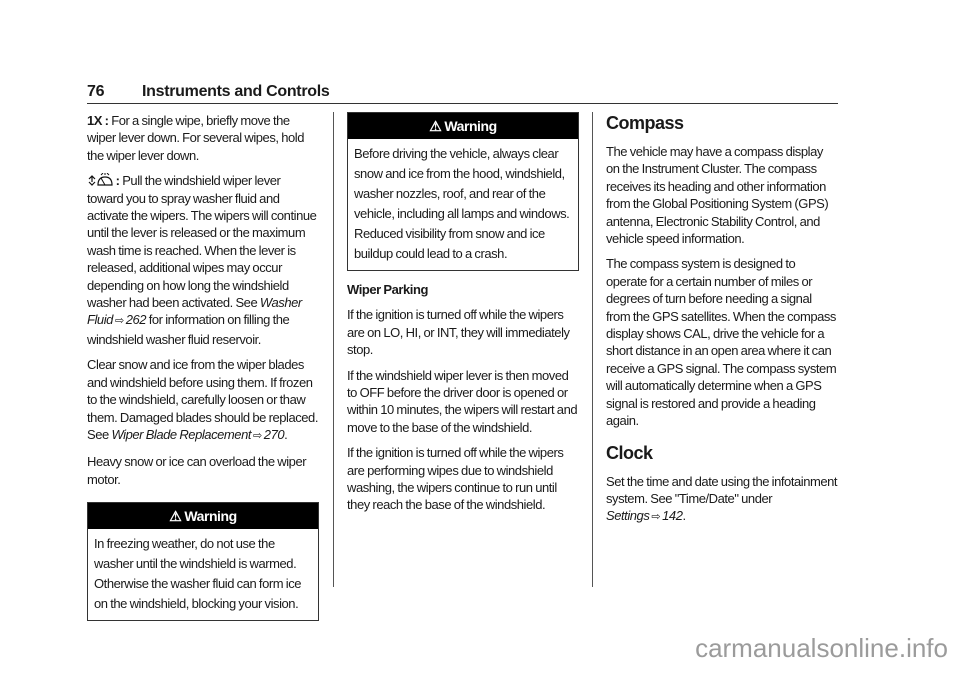 The width and height of the screenshot is (960, 678). What do you see at coordinates (672, 515) in the screenshot?
I see `xref-page: 142` at bounding box center [672, 515].